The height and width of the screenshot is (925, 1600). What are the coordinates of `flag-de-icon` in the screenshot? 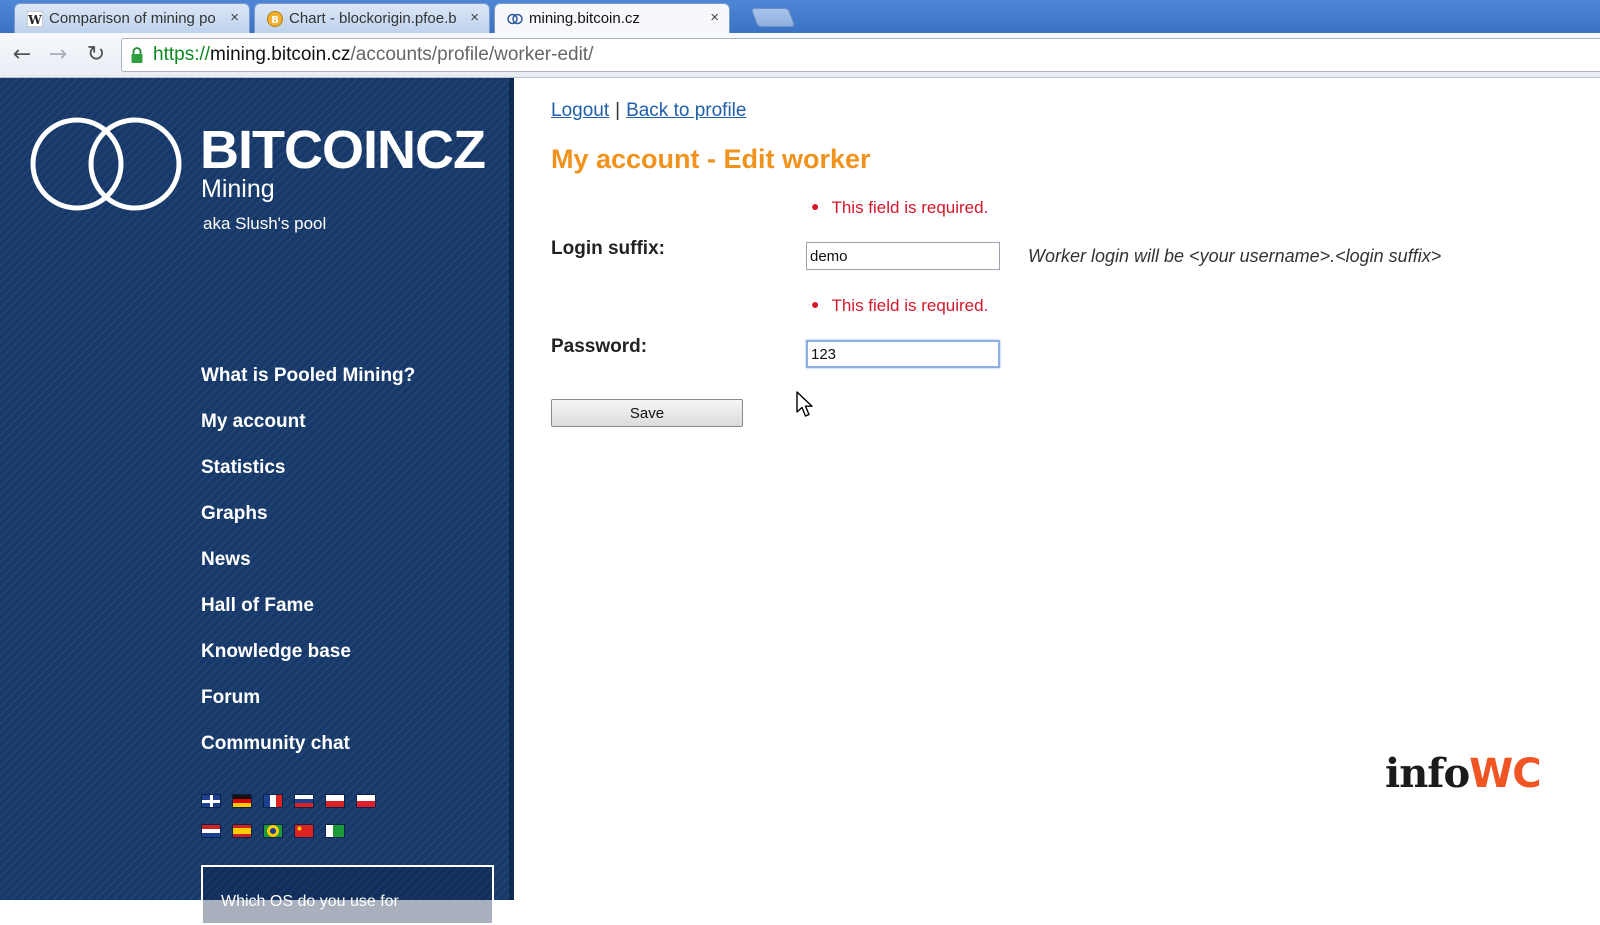 It's located at (242, 801).